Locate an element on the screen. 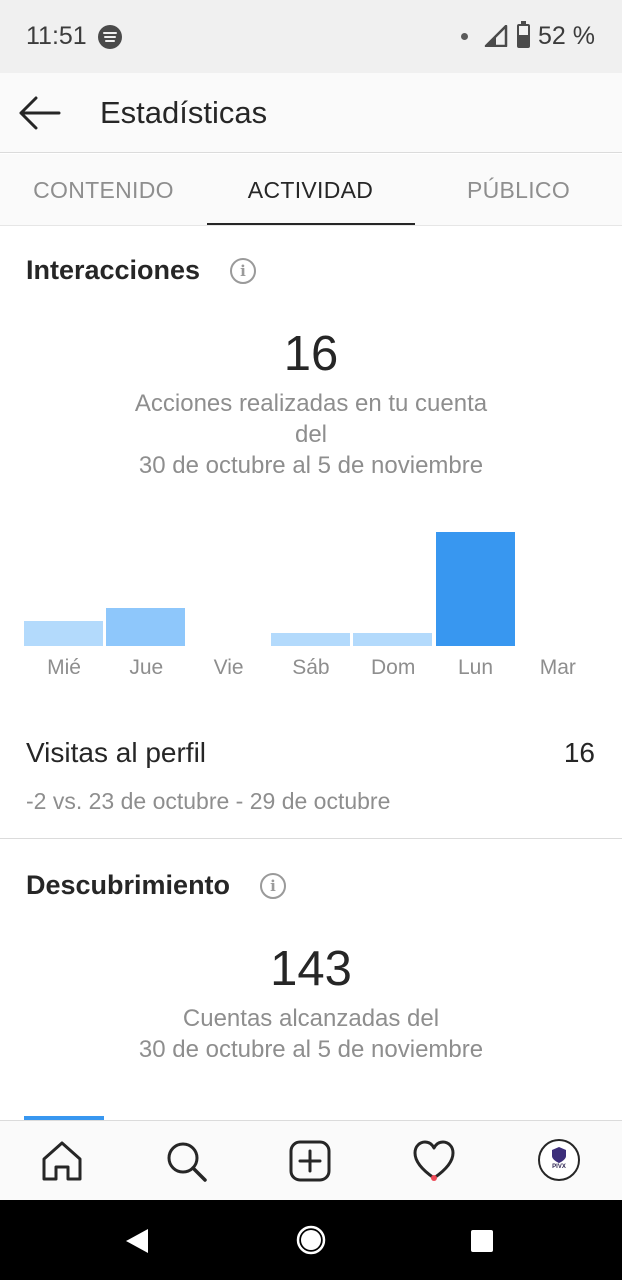 The height and width of the screenshot is (1280, 622). status-time: 11:51 is located at coordinates (56, 36).